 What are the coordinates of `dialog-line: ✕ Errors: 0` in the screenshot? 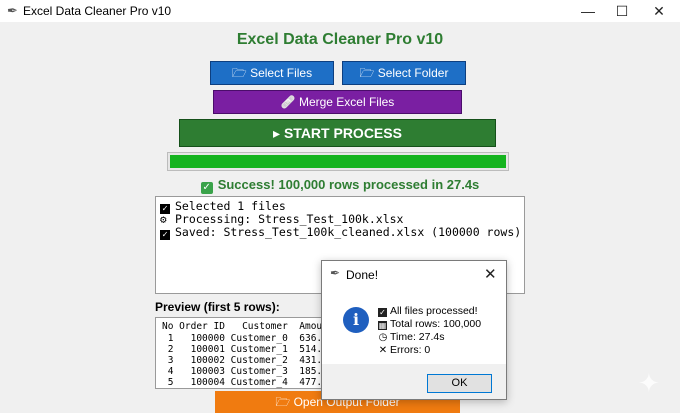 It's located at (404, 350).